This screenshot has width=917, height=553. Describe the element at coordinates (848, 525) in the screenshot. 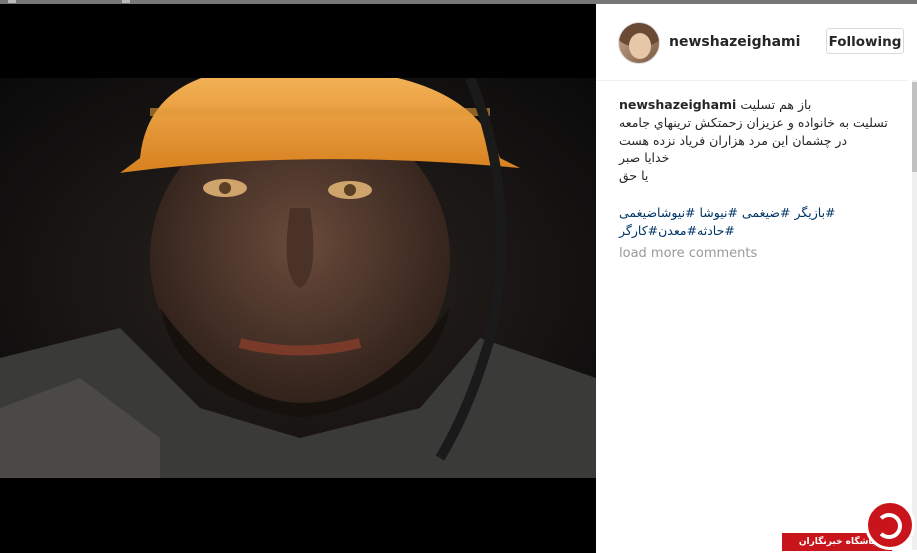

I see `watermark-logo: باشگاه خبرنگاران` at that location.